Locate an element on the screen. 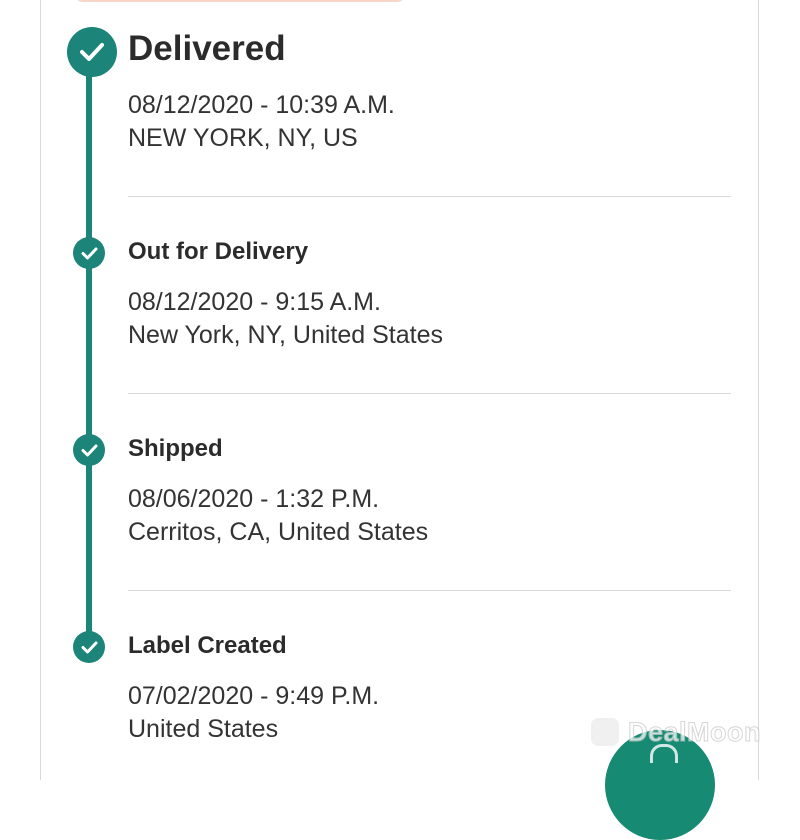 The image size is (800, 840). watermark: DealMoon is located at coordinates (674, 732).